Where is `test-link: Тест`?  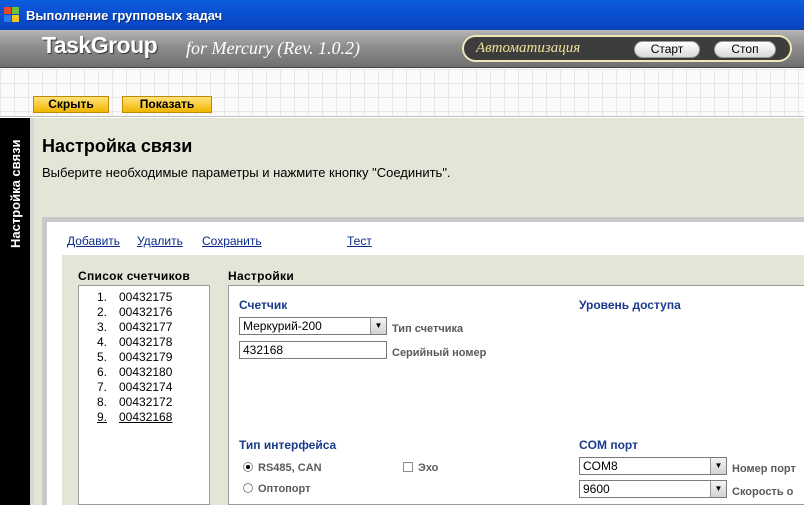 test-link: Тест is located at coordinates (359, 241).